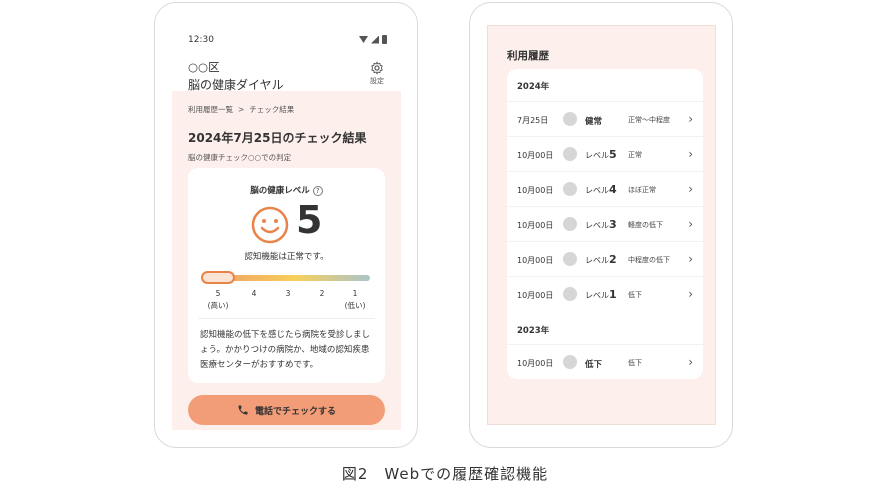  Describe the element at coordinates (317, 191) in the screenshot. I see `help-icon: ?` at that location.